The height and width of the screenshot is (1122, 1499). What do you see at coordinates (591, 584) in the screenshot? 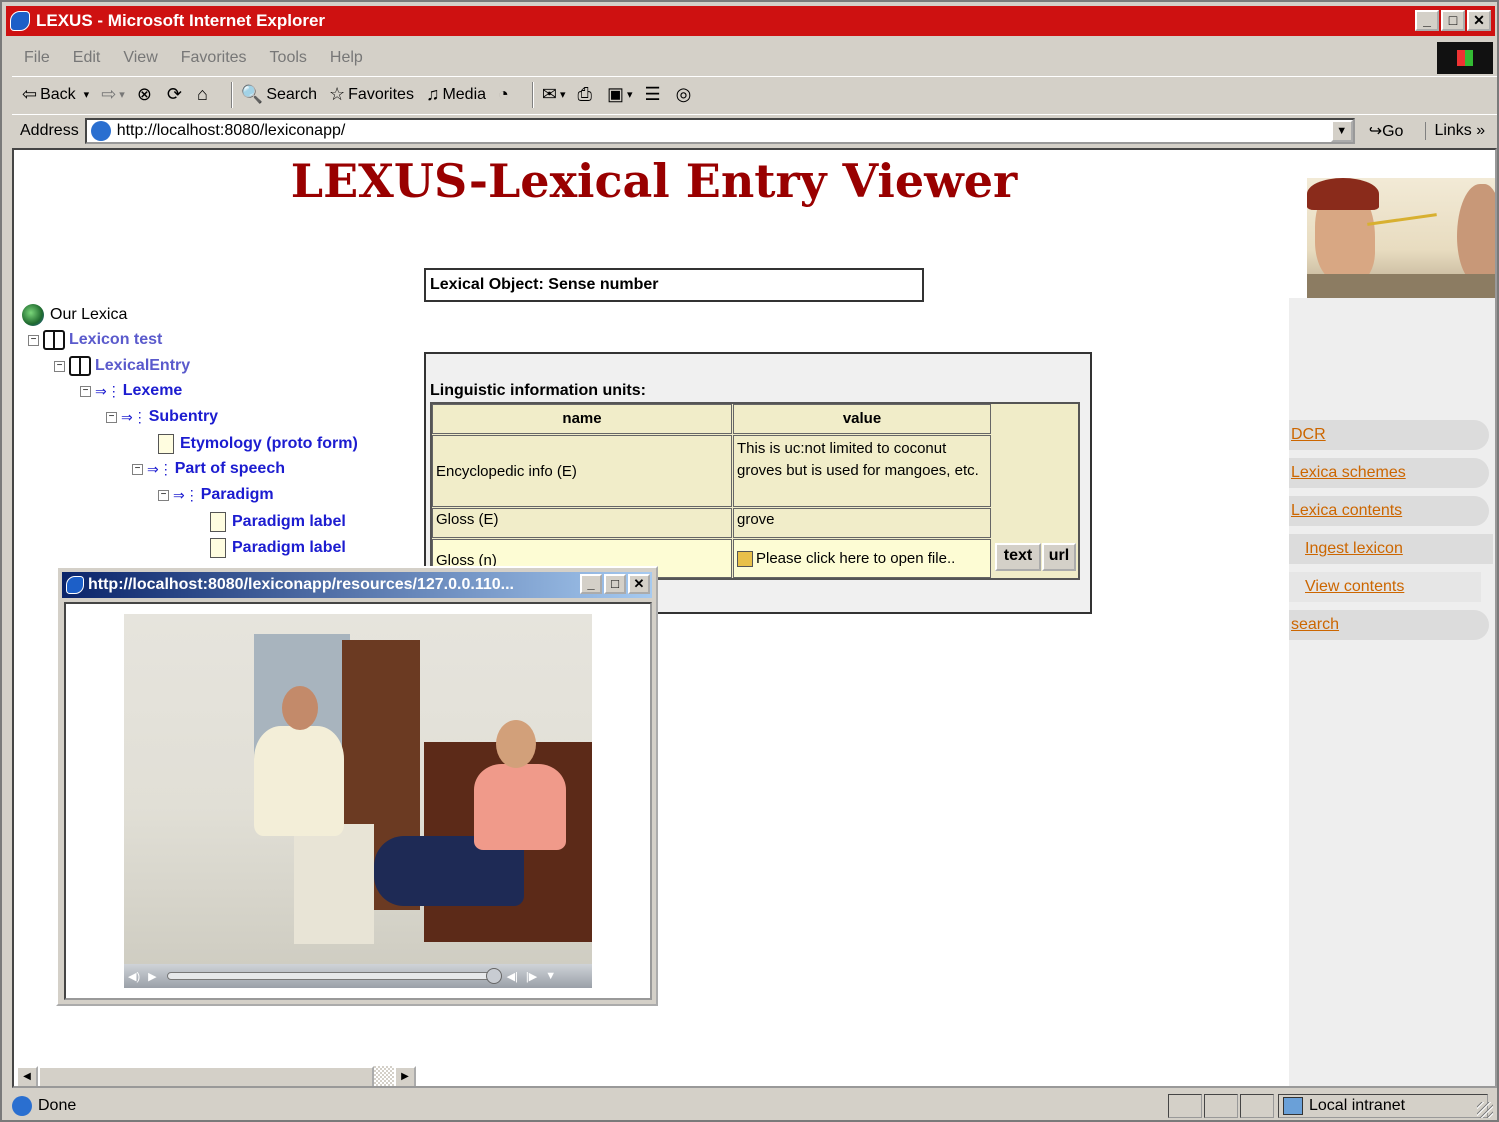
I see `popup-minimize-button: _` at bounding box center [591, 584].